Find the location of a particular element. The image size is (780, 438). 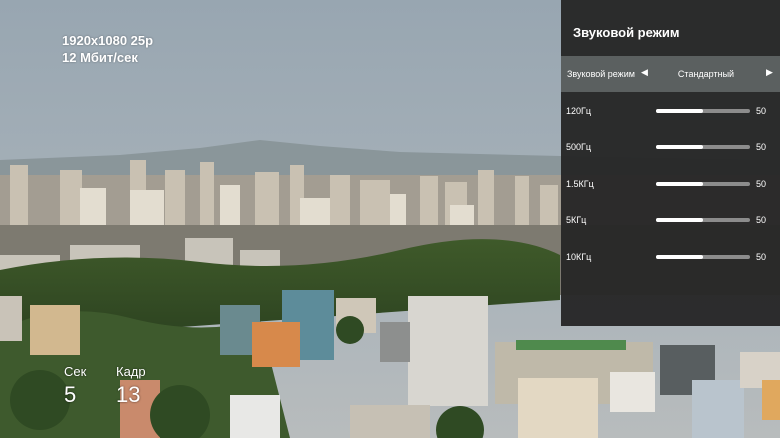

arrow-left-icon: ◀ is located at coordinates (644, 72).